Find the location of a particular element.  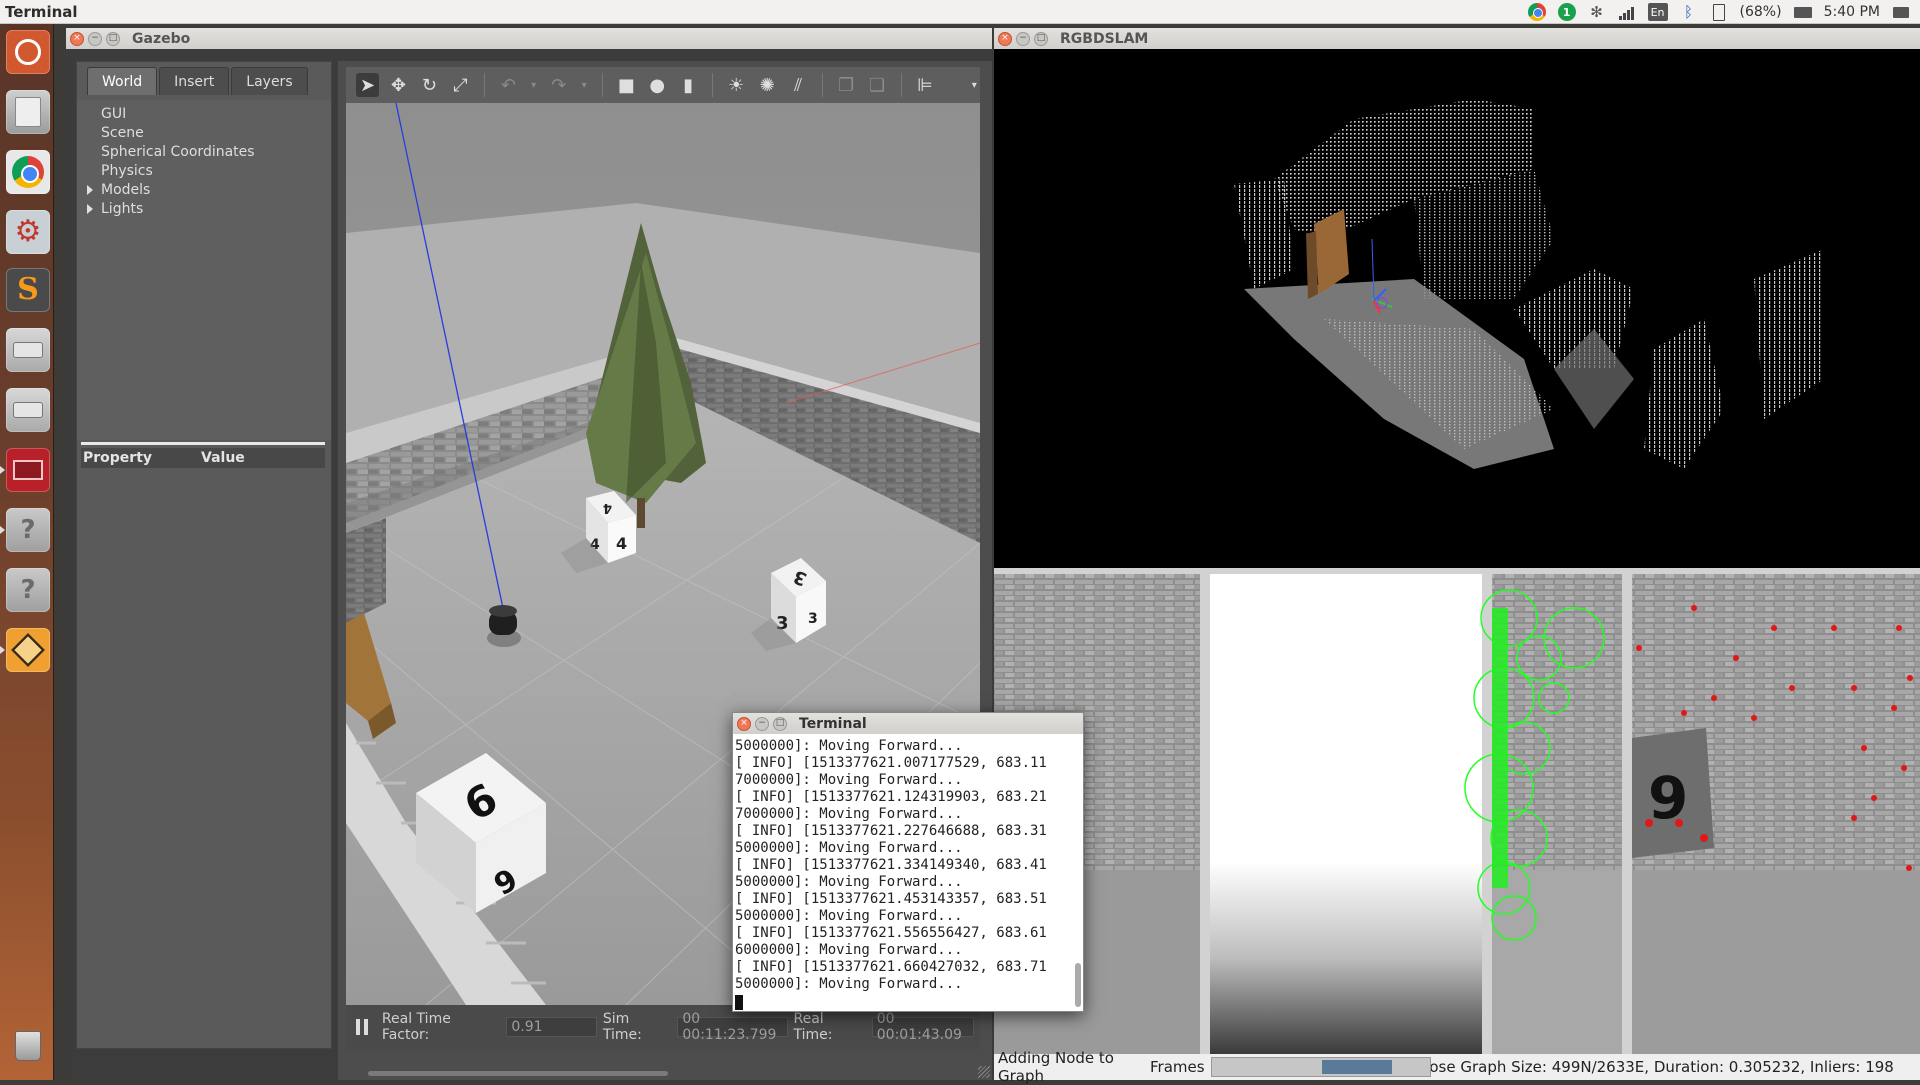

tree-item-physics: Physics is located at coordinates (204, 170).